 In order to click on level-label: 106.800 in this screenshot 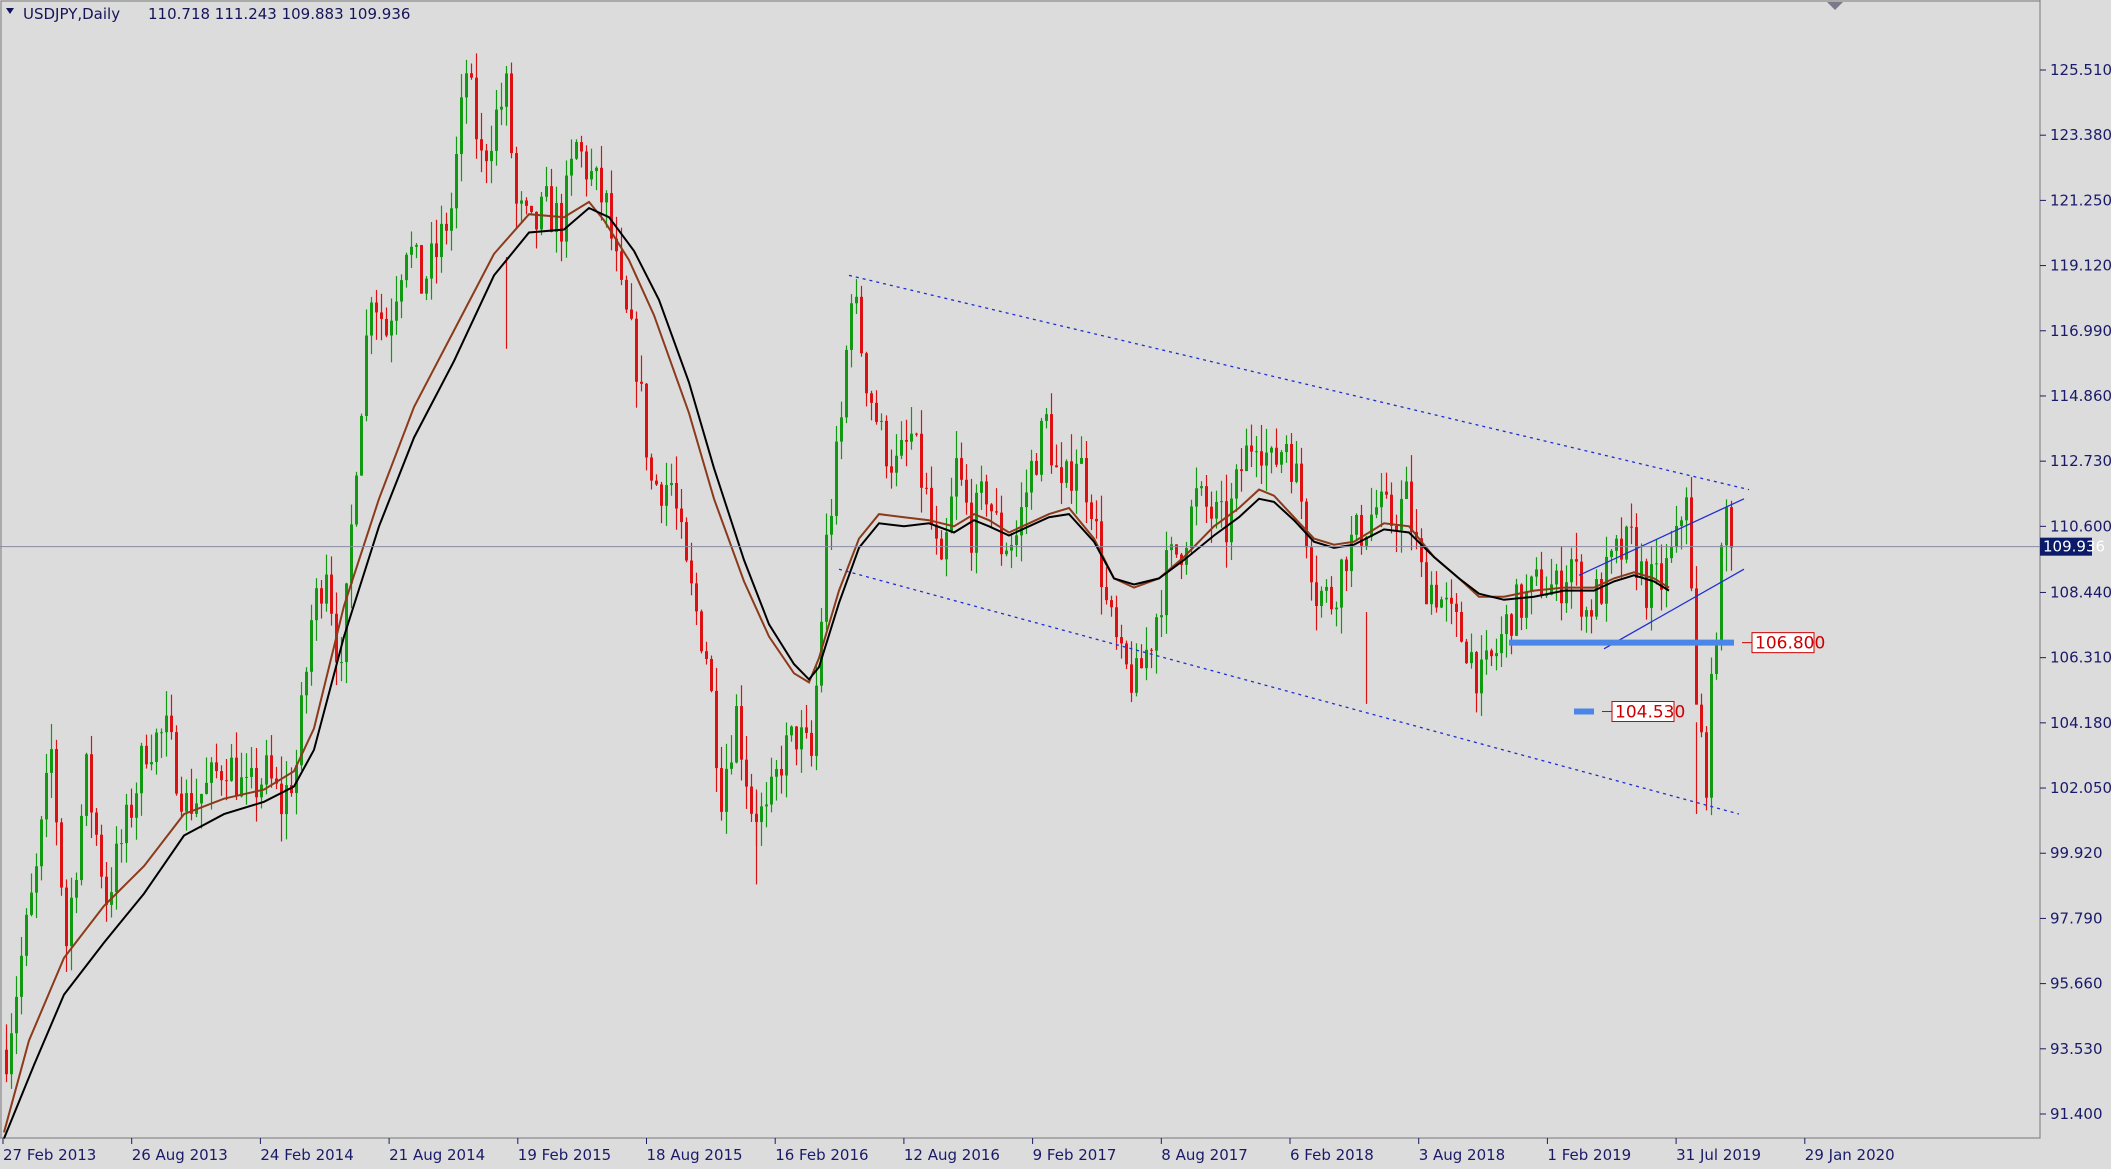, I will do `click(1790, 644)`.